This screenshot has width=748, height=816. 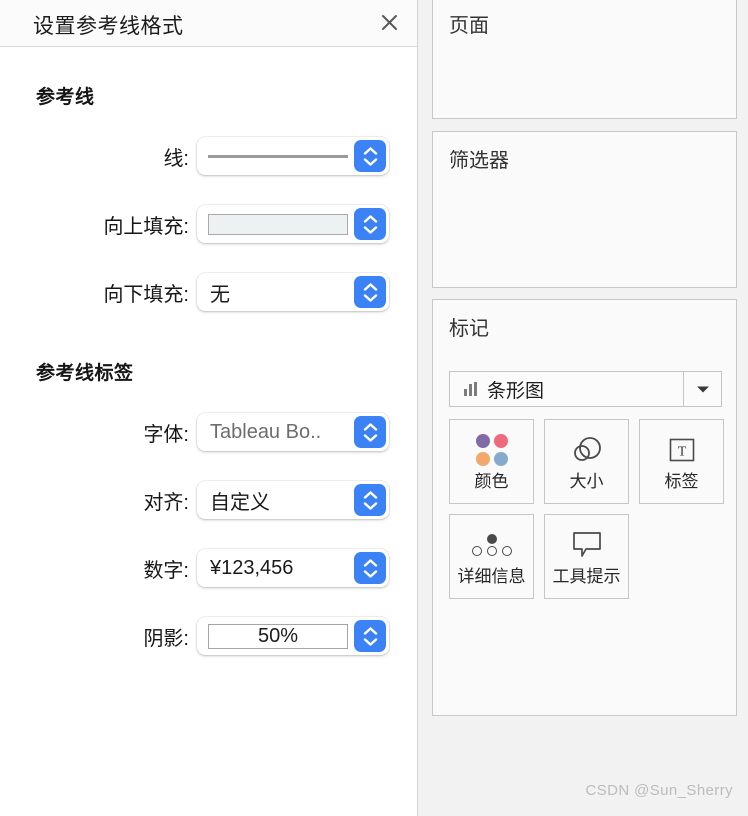 I want to click on field-row-number: 数字: ¥123,456, so click(x=209, y=568).